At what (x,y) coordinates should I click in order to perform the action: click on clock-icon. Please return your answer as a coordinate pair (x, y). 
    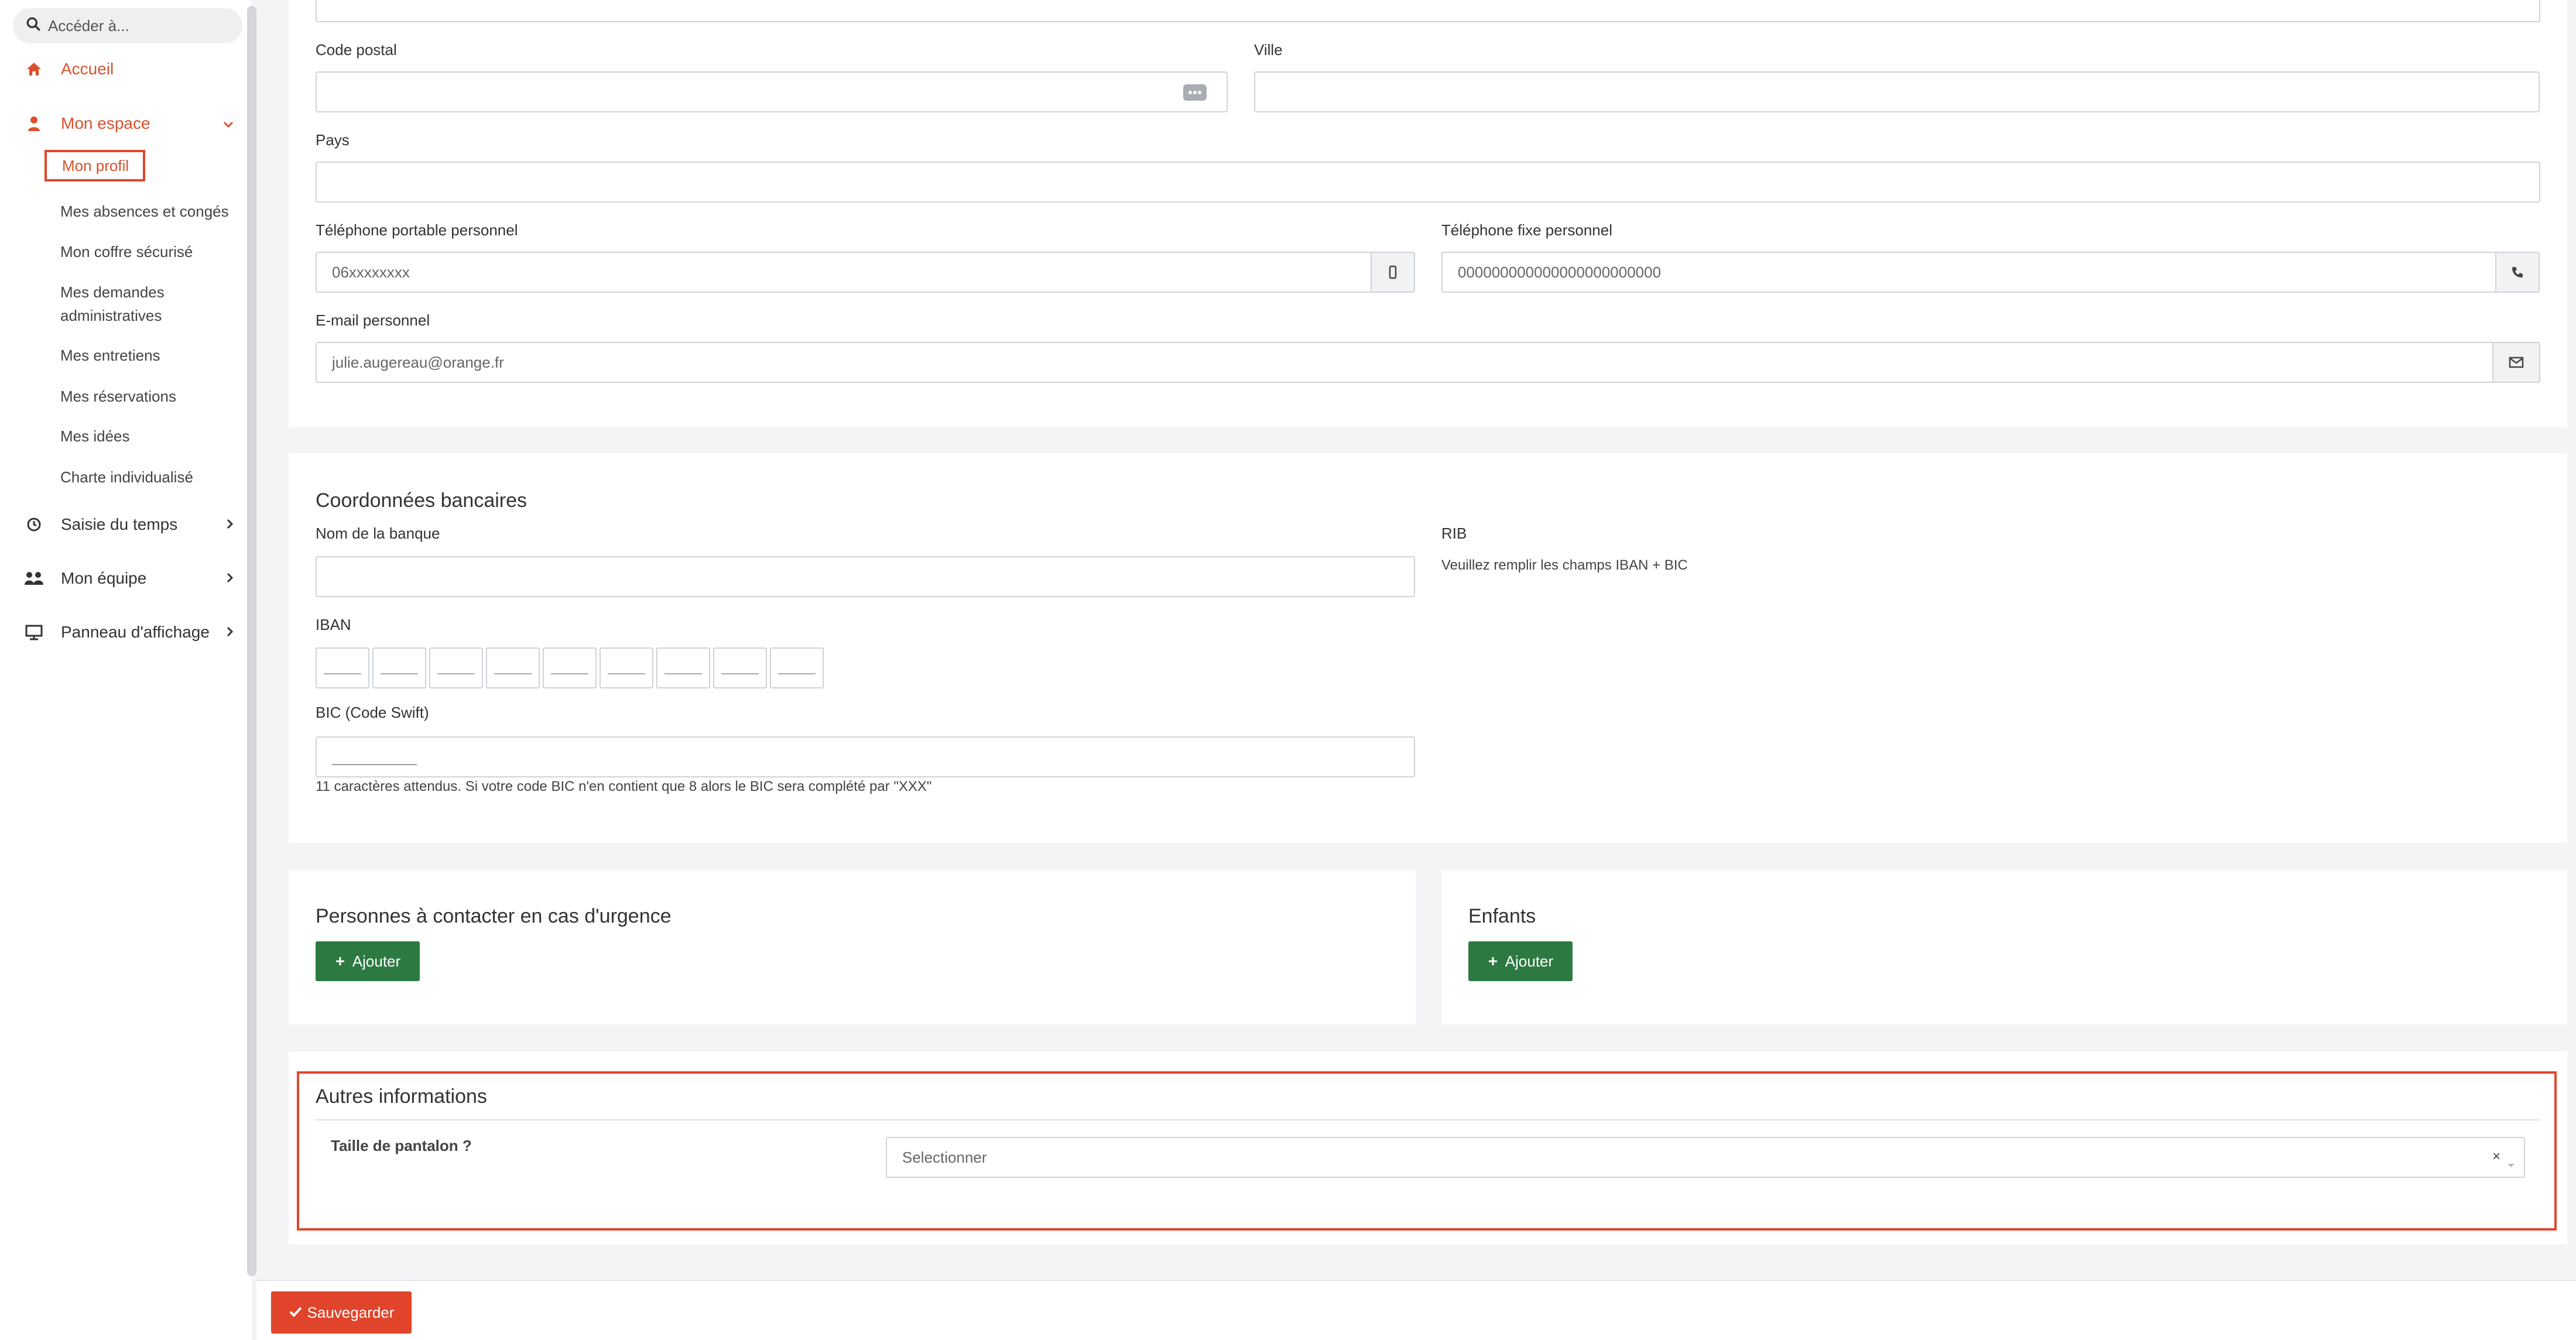
    Looking at the image, I should click on (33, 524).